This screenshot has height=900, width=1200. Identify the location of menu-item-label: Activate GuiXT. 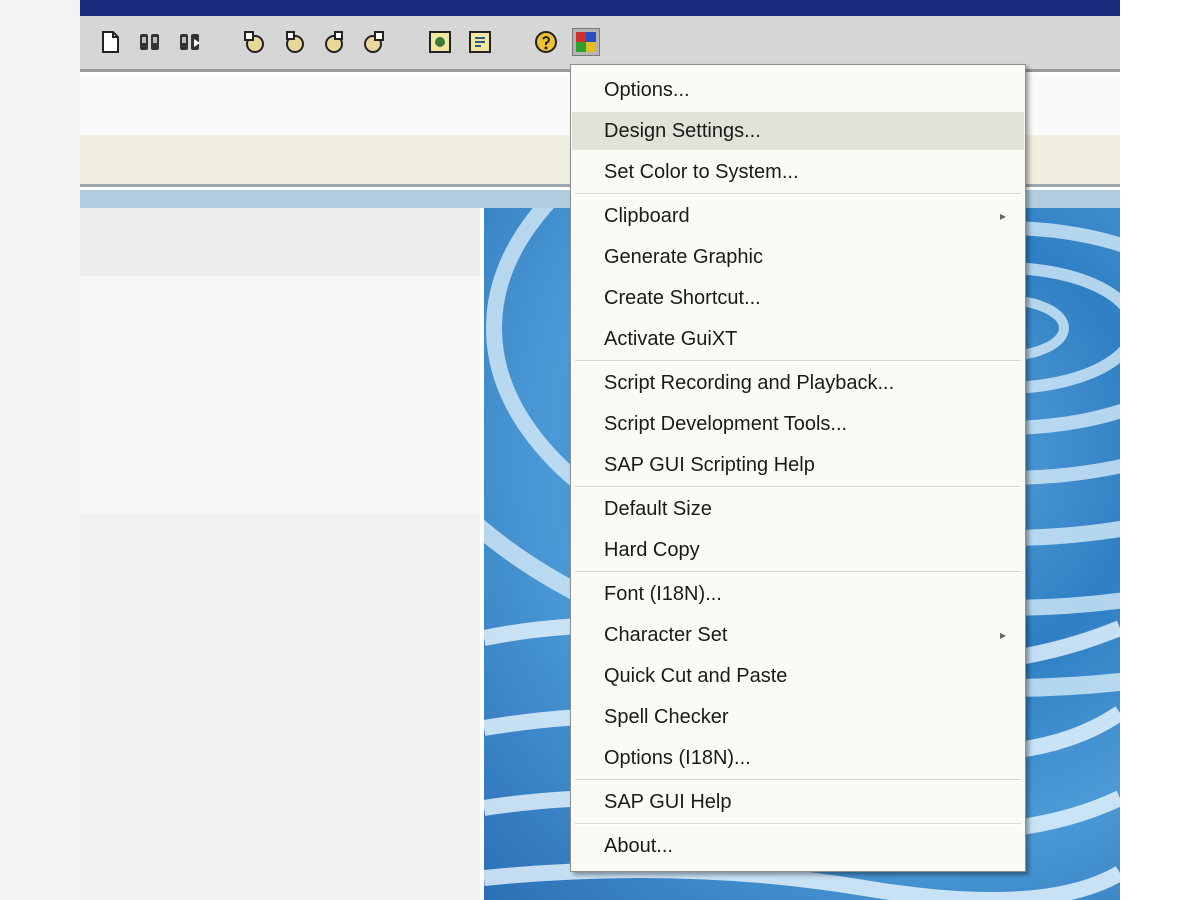
(671, 339).